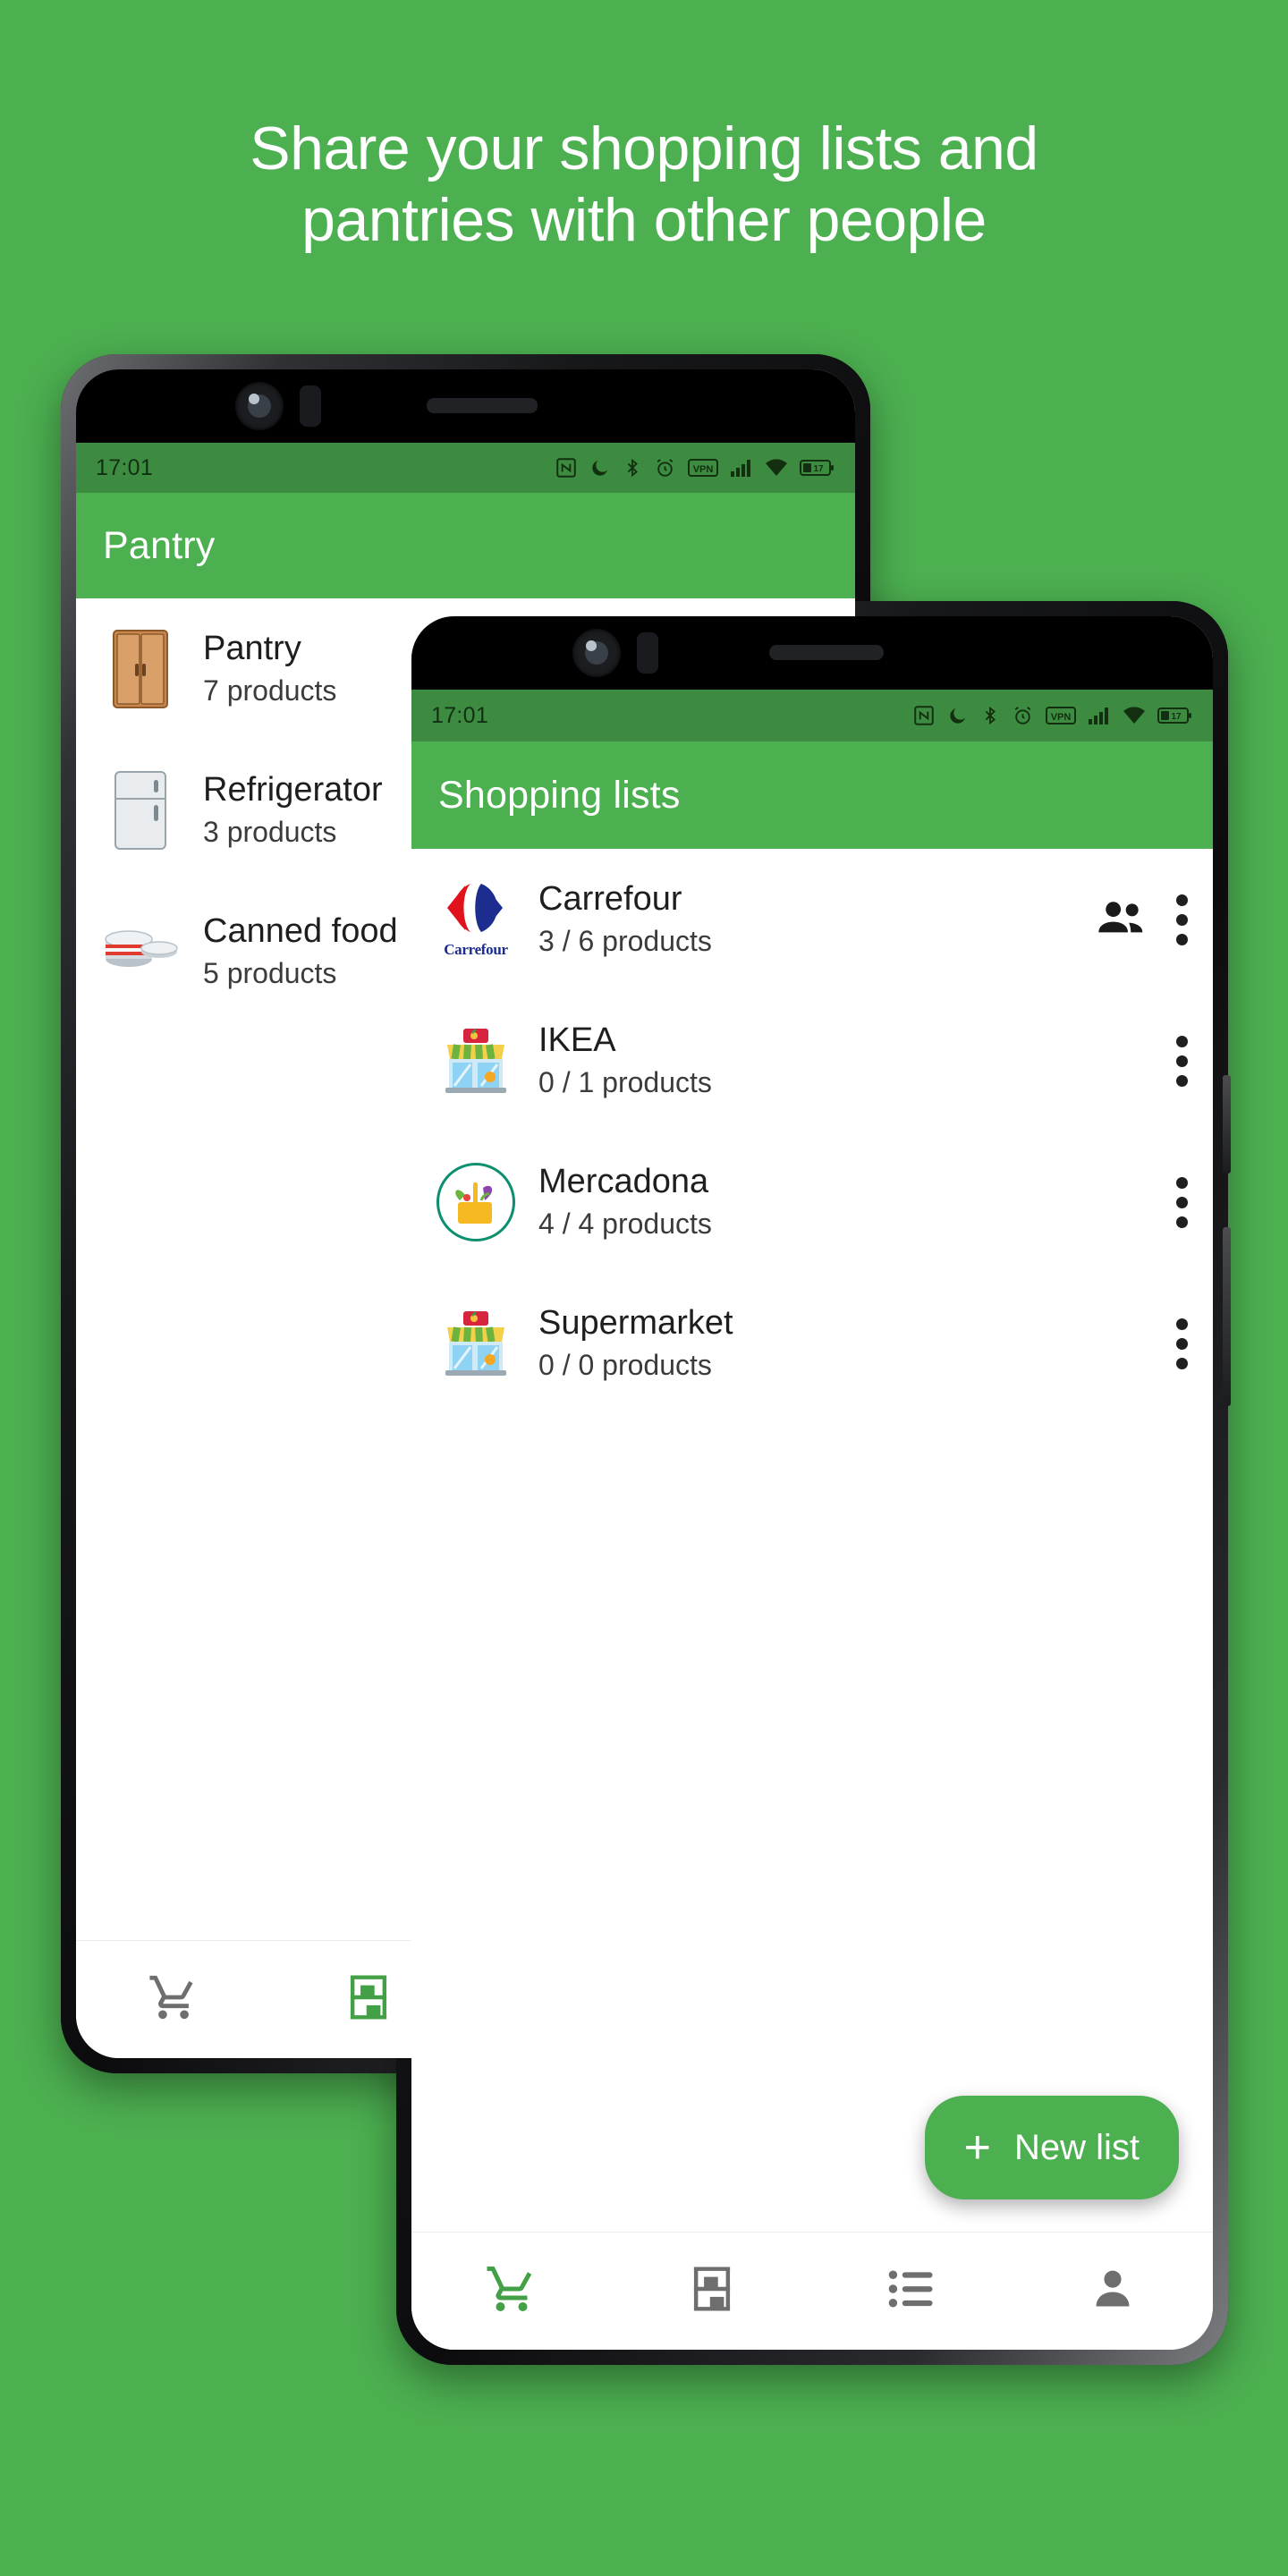  I want to click on wardrobe-icon, so click(140, 669).